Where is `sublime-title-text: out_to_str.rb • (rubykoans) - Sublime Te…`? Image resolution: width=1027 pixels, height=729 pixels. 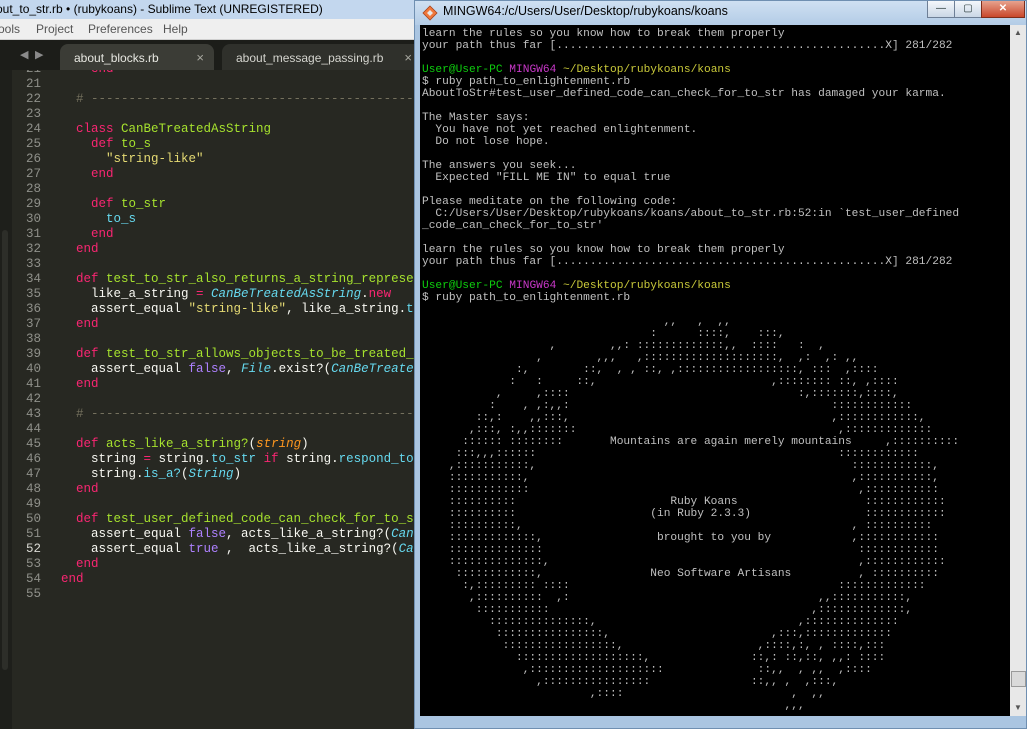 sublime-title-text: out_to_str.rb • (rubykoans) - Sublime Te… is located at coordinates (161, 9).